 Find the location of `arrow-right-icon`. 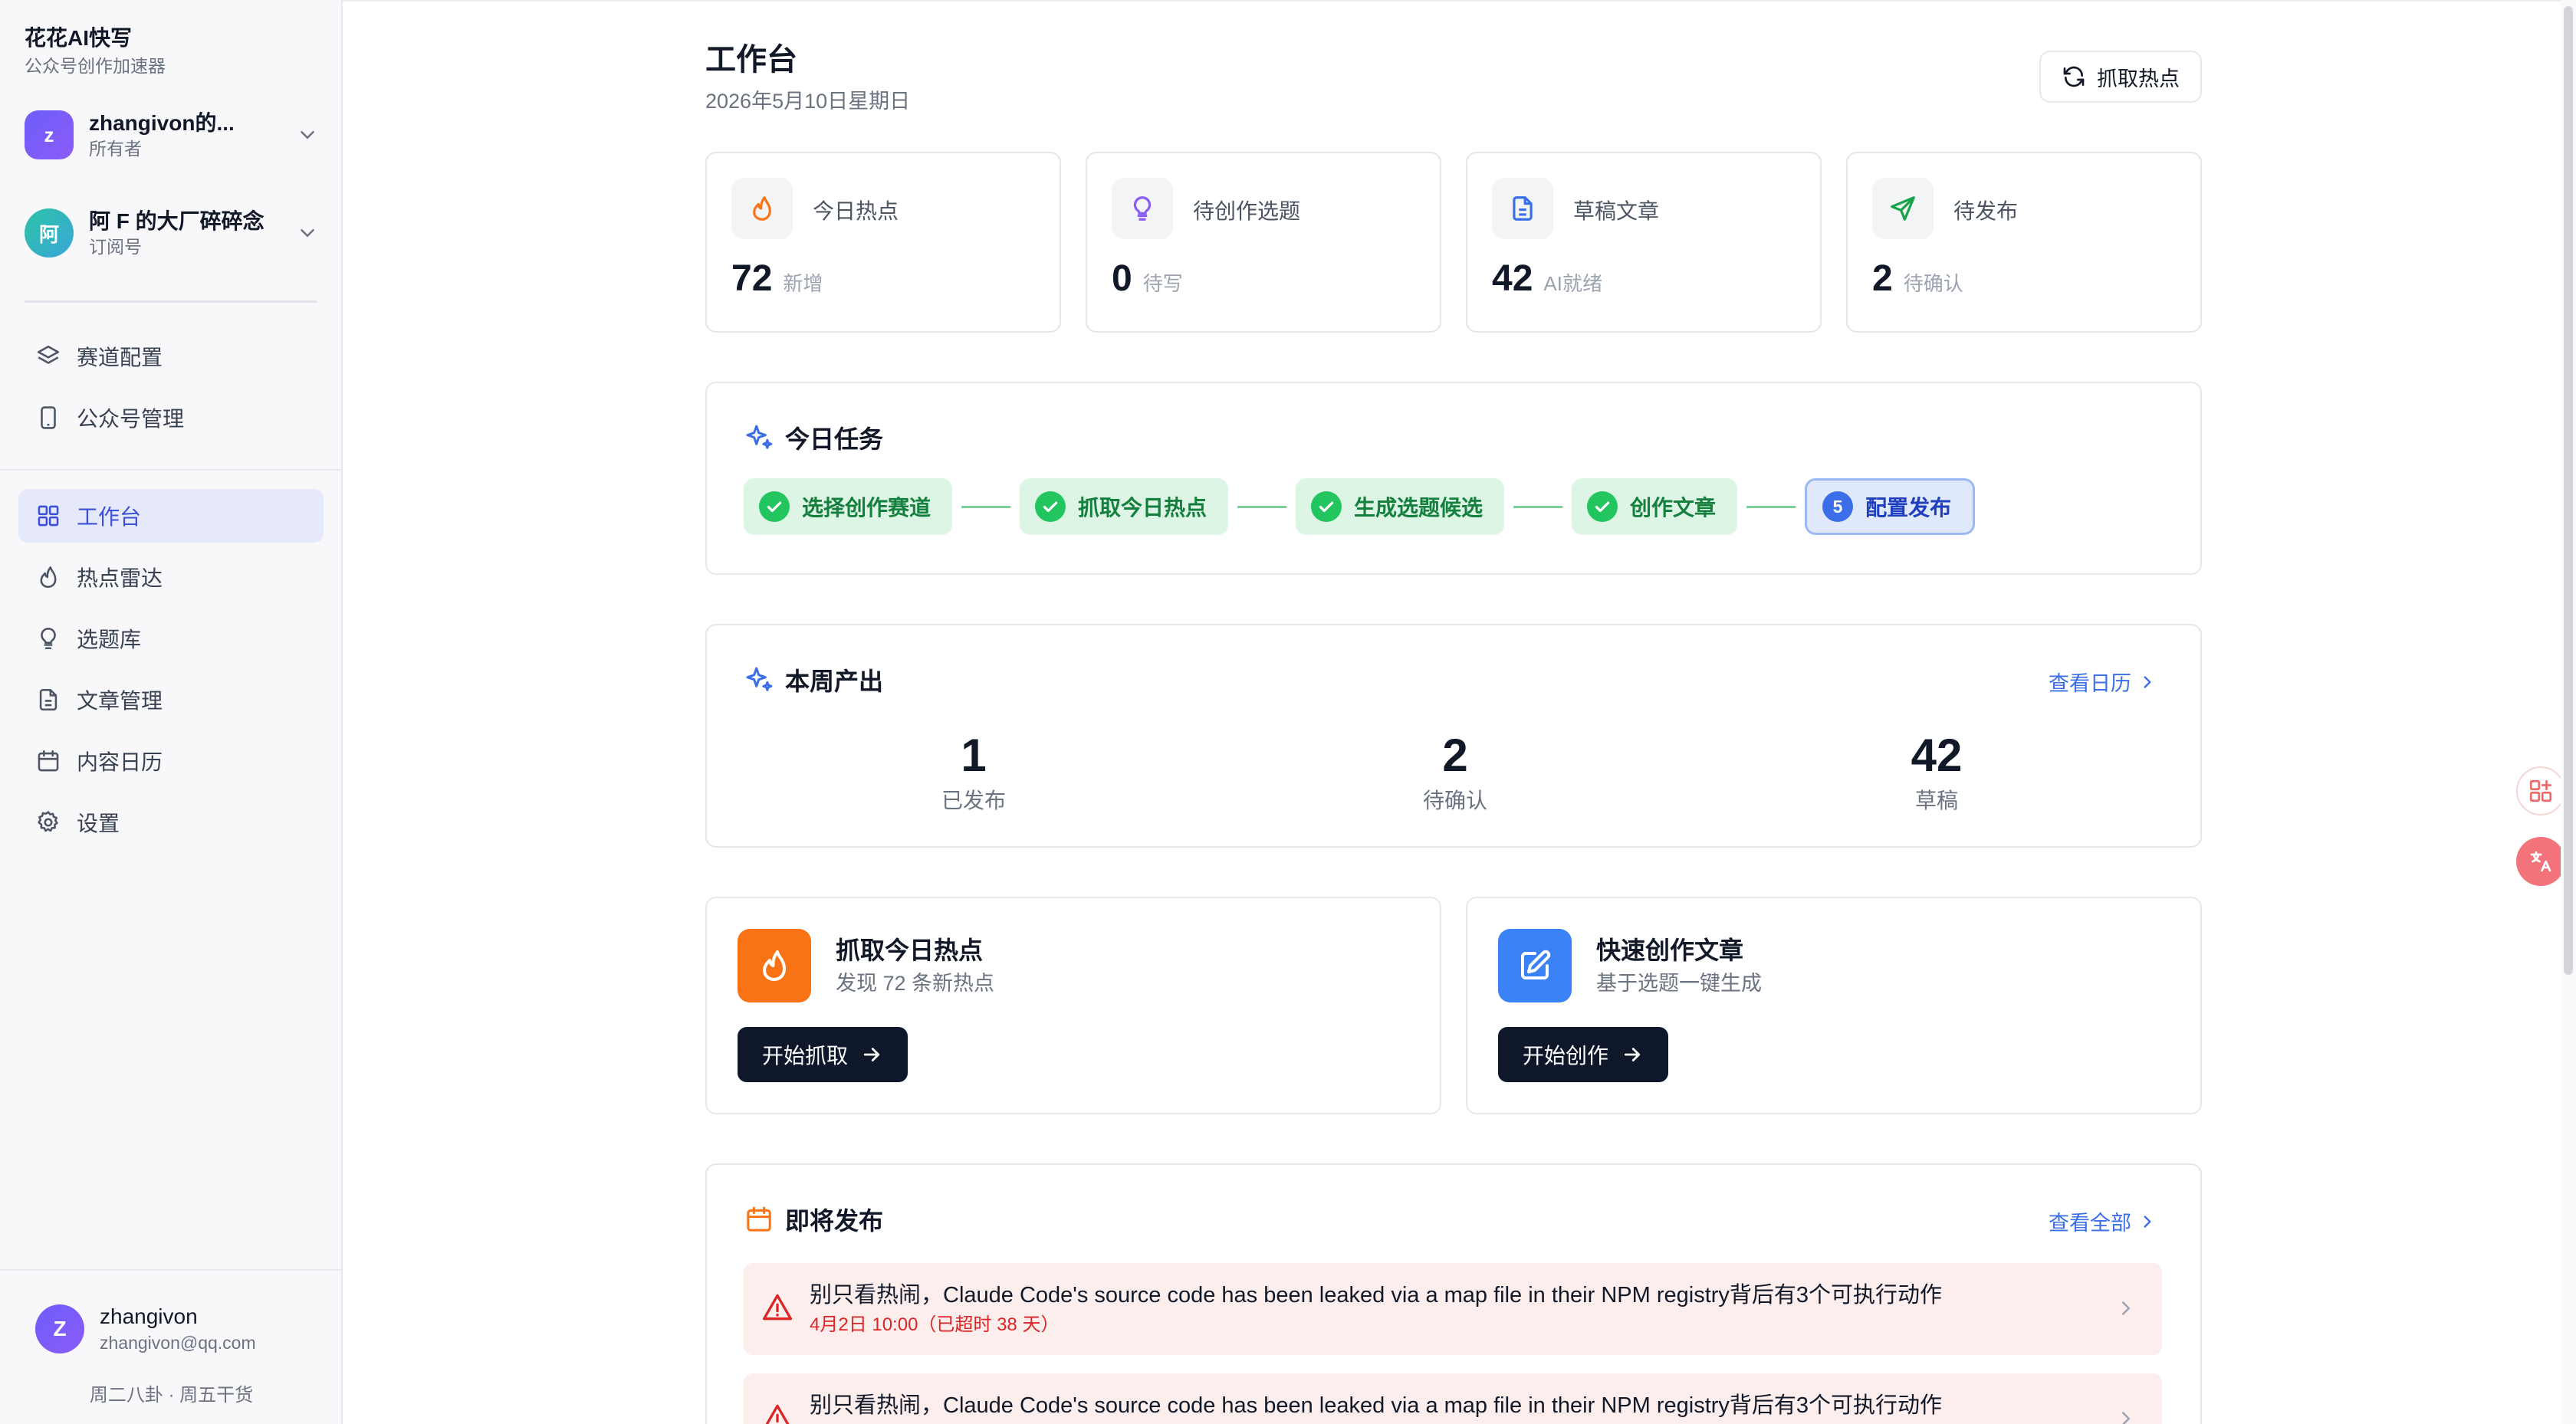

arrow-right-icon is located at coordinates (872, 1054).